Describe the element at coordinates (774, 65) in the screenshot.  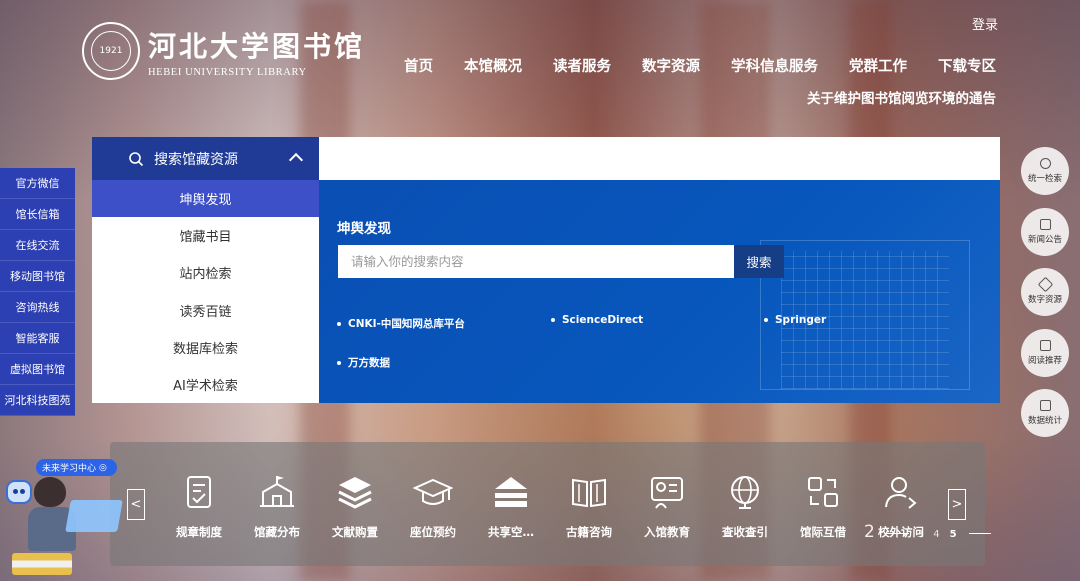
I see `nav-subject-services: 学科信息服务` at that location.